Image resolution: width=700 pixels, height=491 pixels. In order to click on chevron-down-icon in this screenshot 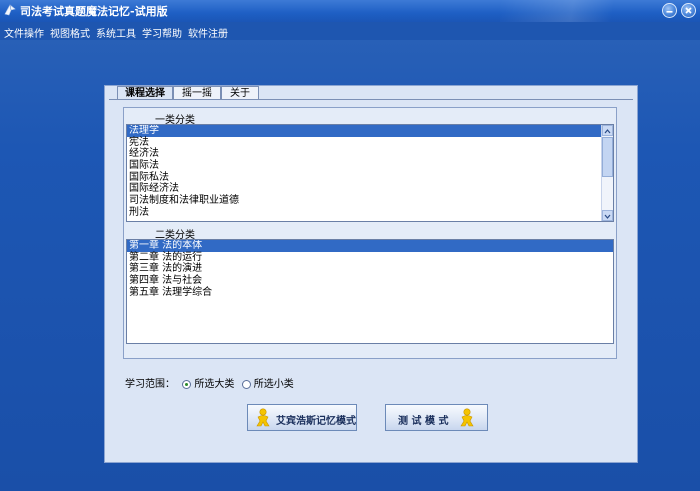, I will do `click(607, 216)`.